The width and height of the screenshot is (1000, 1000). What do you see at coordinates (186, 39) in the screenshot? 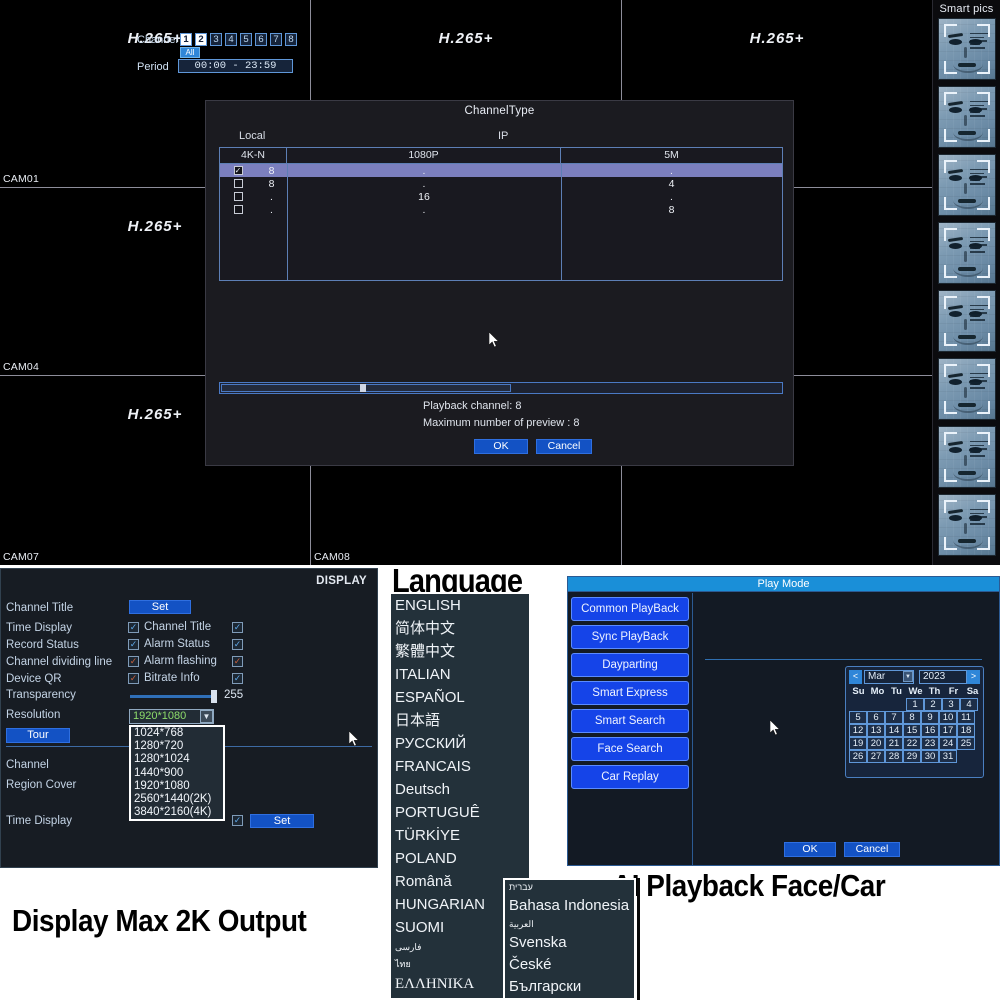
I see `channel-box-1: 1` at bounding box center [186, 39].